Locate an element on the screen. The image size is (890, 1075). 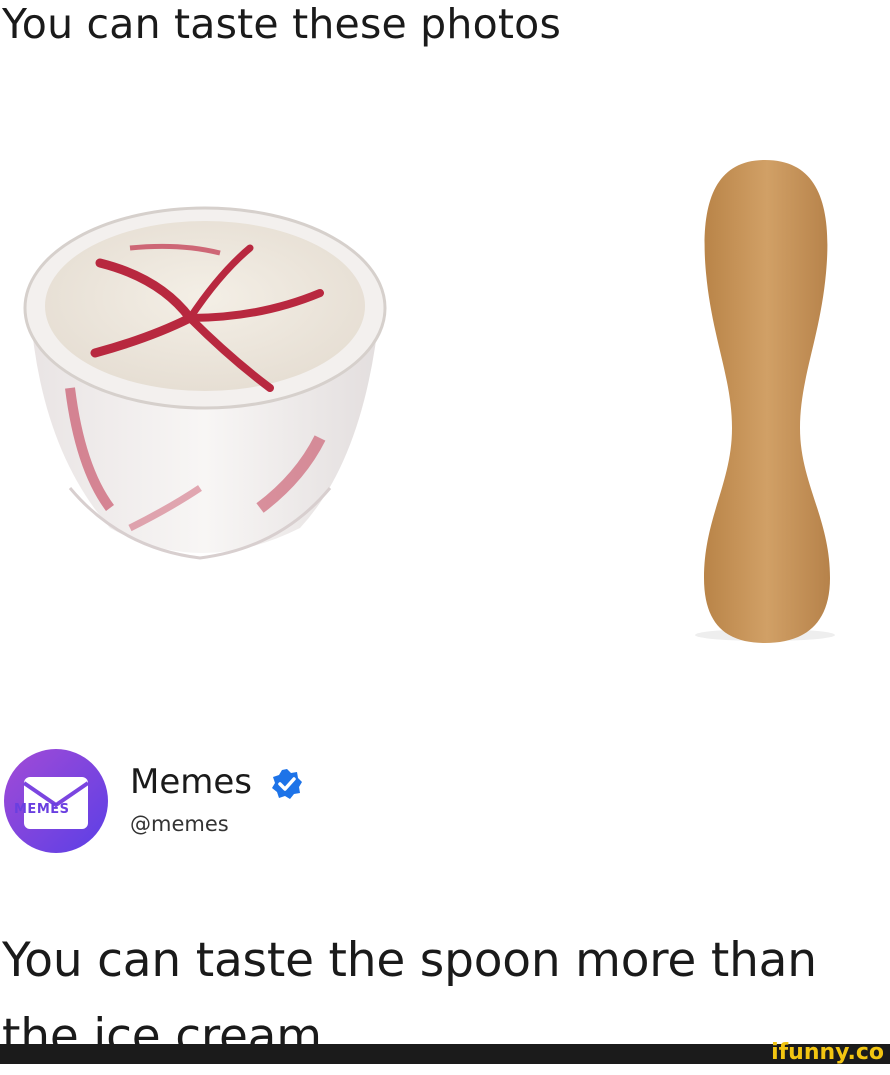
account-header: MEMES Memes @memes is located at coordinates (445, 805).